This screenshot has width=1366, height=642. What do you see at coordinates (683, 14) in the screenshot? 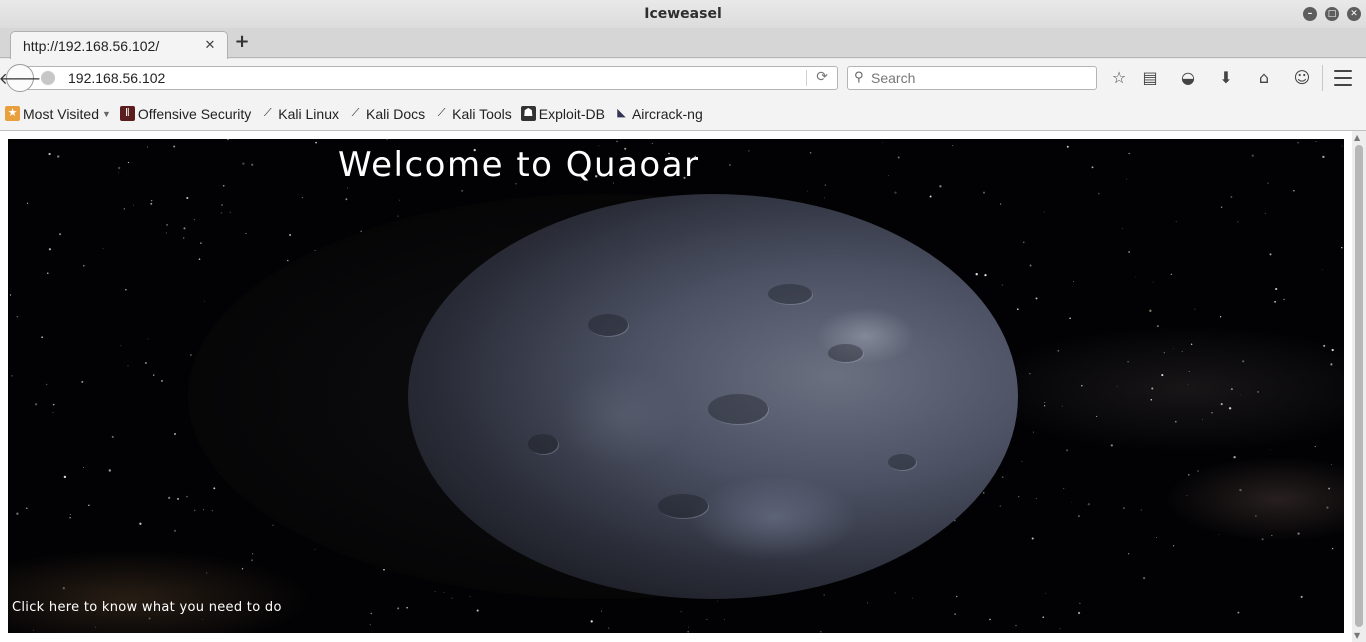
I see `window-titlebar: Iceweasel – □ ✕` at bounding box center [683, 14].